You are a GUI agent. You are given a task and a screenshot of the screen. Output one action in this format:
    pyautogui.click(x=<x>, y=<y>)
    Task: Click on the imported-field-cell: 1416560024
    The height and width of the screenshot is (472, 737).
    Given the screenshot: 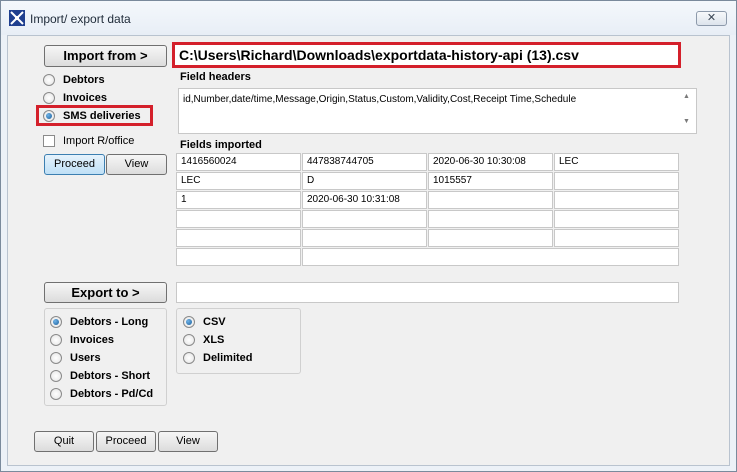 What is the action you would take?
    pyautogui.click(x=238, y=162)
    